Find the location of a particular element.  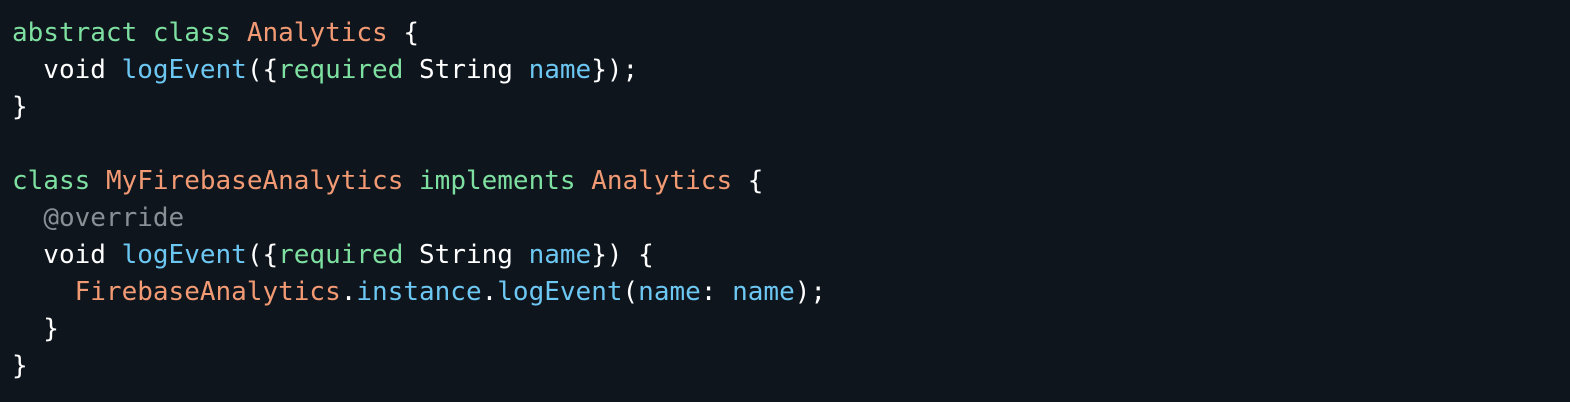

code-token-plain: }); is located at coordinates (615, 70).